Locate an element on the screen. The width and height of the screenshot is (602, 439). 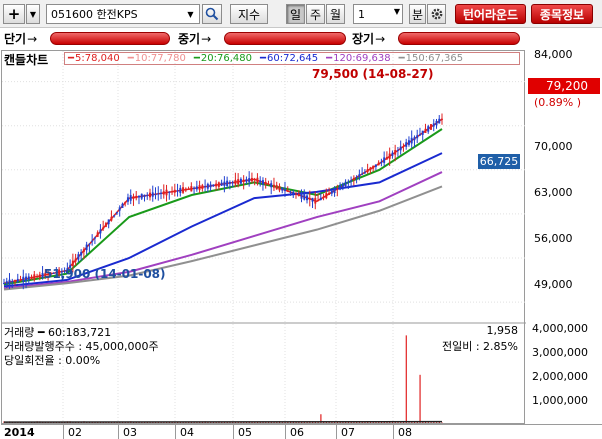
stock-info-button: 종목정보 is located at coordinates (562, 14).